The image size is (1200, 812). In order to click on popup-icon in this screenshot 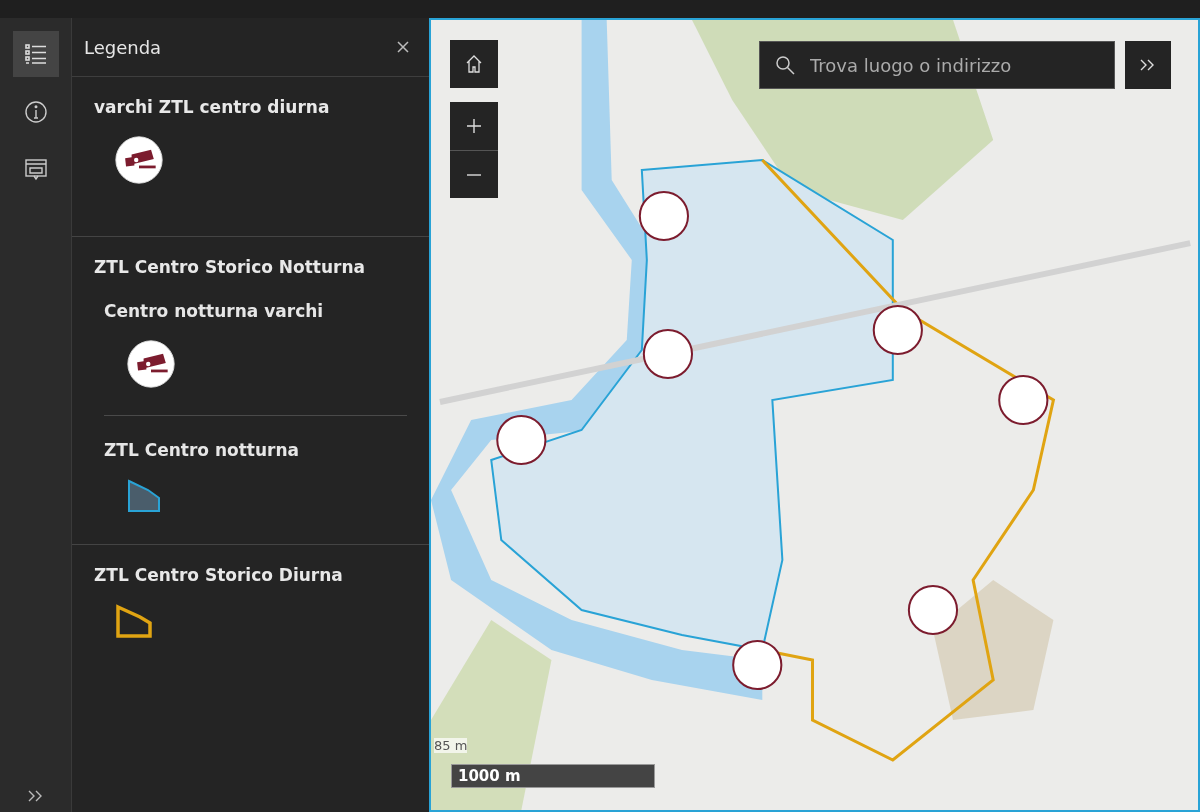, I will do `click(35, 170)`.